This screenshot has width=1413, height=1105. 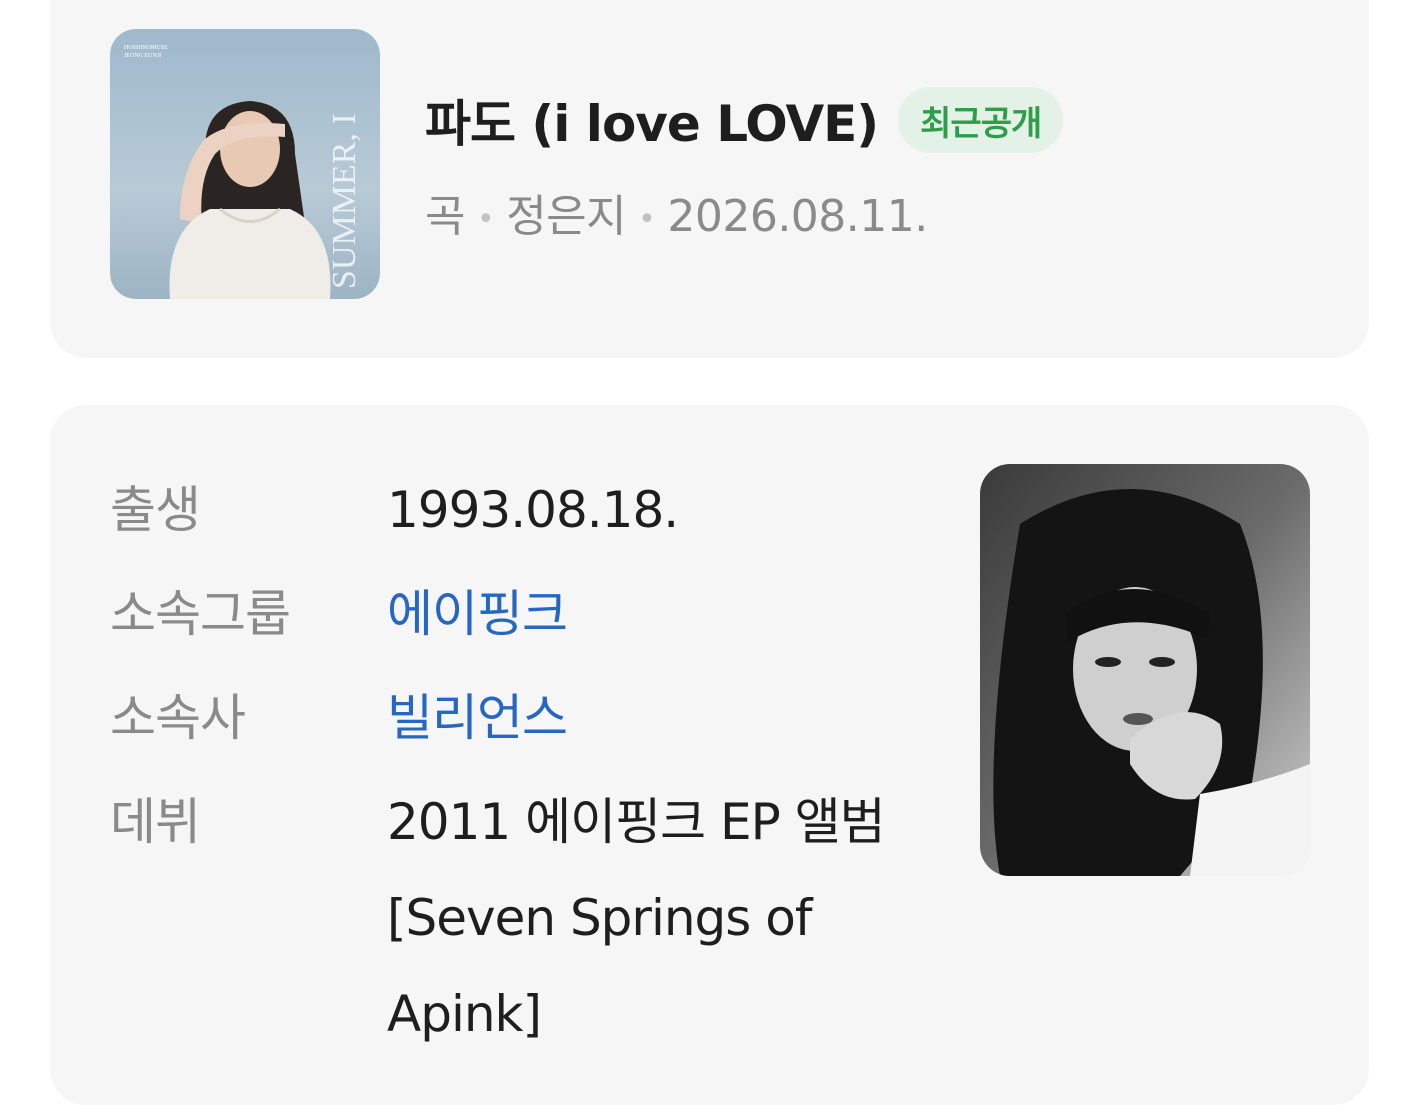 What do you see at coordinates (146, 48) in the screenshot?
I see `svg-text: HOSHINOMUSE` at bounding box center [146, 48].